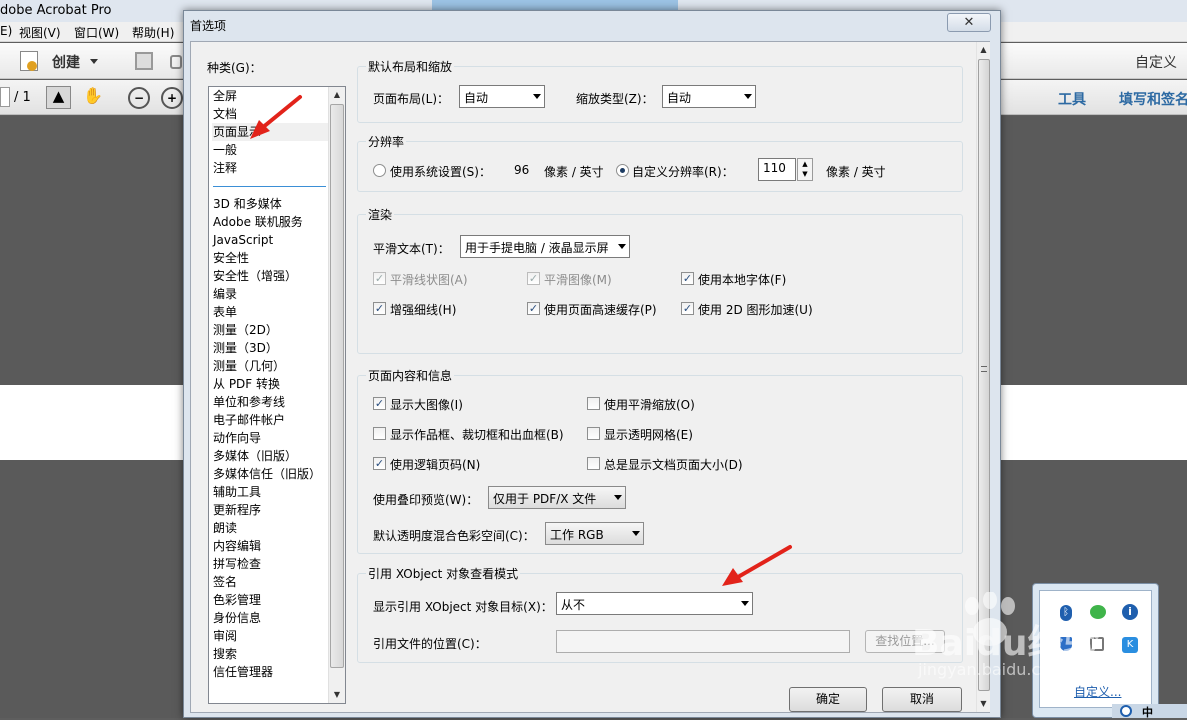 The height and width of the screenshot is (720, 1187). I want to click on menu-window: 窗口(W), so click(96, 32).